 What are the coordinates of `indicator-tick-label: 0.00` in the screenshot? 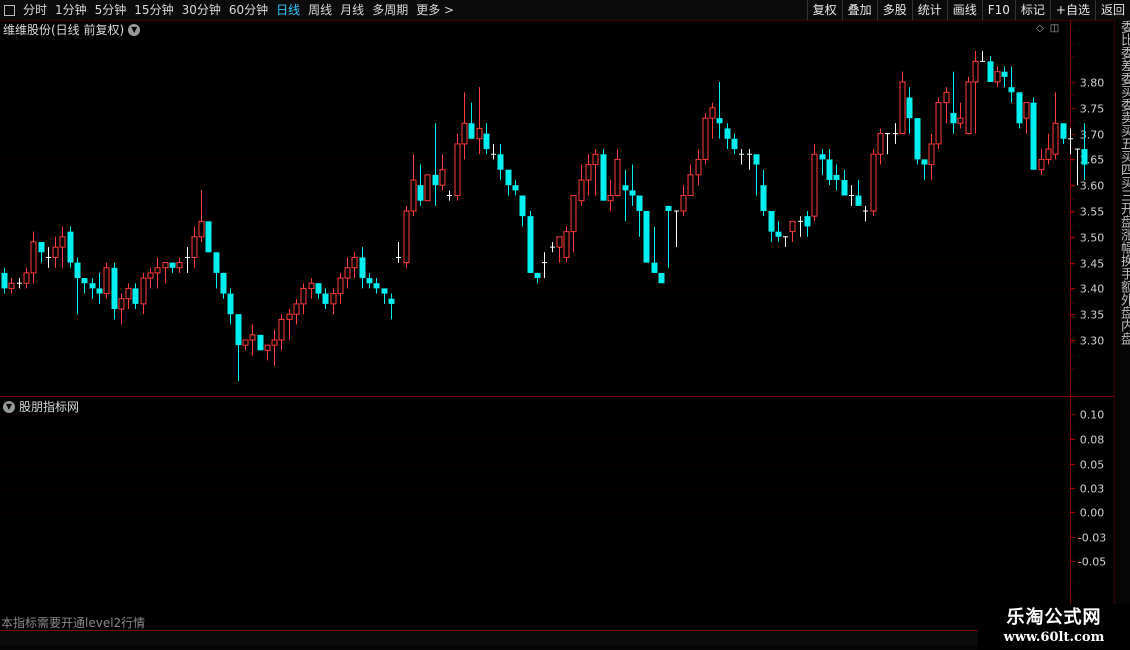 It's located at (1092, 513).